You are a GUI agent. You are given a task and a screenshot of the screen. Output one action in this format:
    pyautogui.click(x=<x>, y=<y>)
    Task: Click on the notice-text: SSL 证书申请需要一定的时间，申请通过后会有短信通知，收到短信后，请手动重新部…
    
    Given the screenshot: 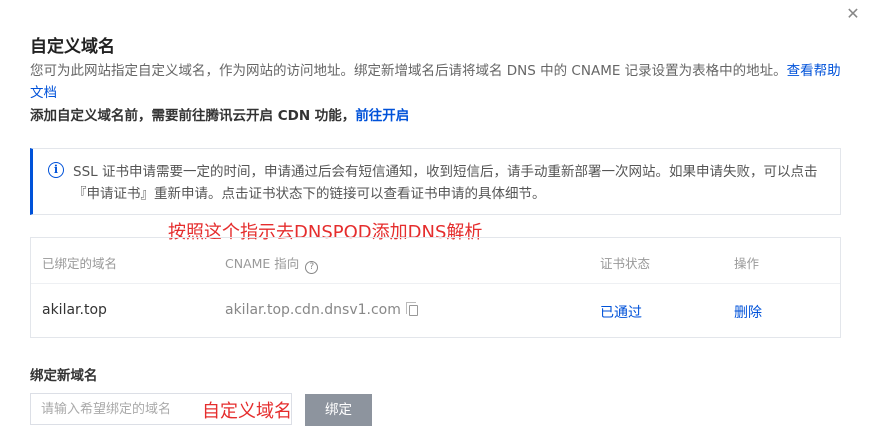 What is the action you would take?
    pyautogui.click(x=445, y=183)
    